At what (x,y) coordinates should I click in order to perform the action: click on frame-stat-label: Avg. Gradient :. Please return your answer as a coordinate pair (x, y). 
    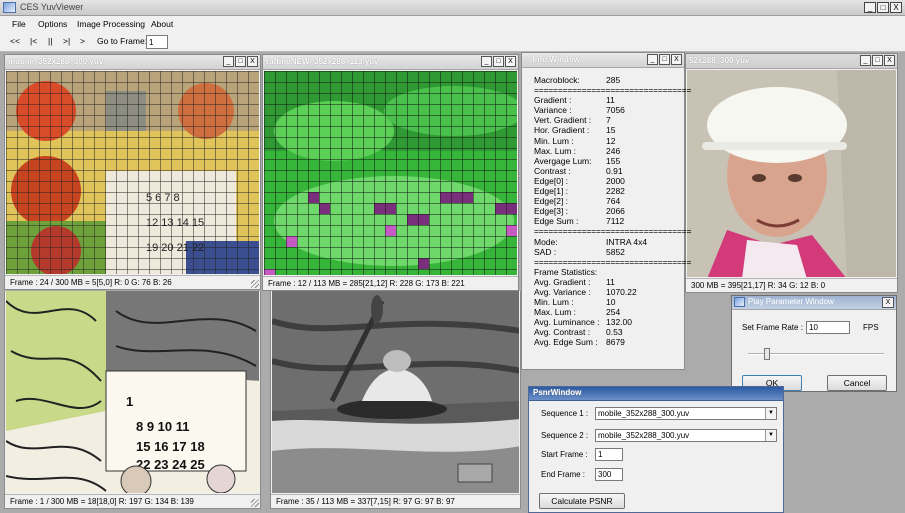
    Looking at the image, I should click on (562, 281).